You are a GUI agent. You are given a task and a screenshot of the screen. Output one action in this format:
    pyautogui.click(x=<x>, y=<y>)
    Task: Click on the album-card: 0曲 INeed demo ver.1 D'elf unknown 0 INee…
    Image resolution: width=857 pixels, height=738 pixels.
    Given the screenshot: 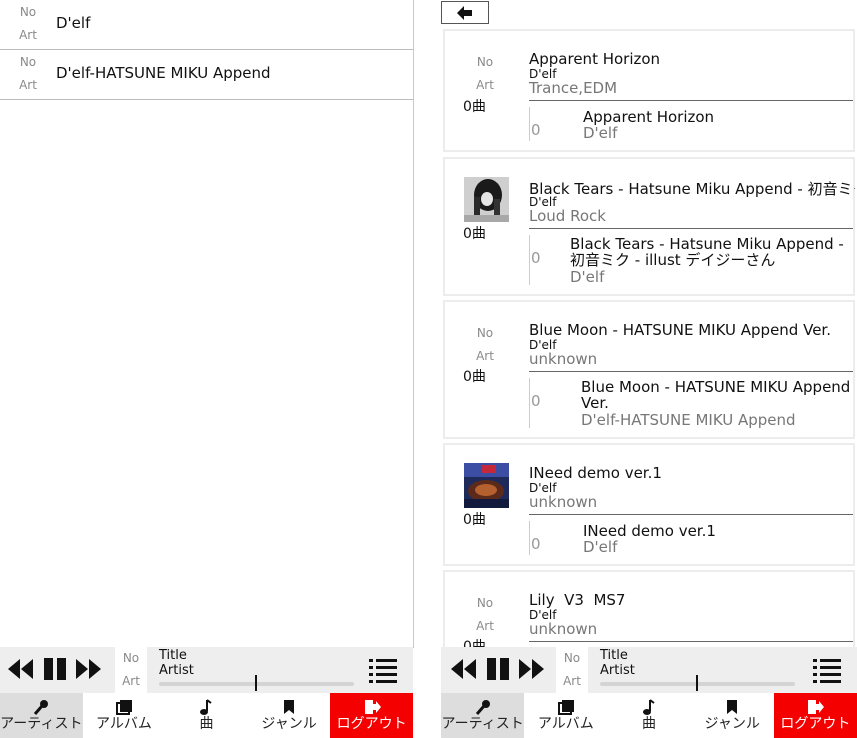 What is the action you would take?
    pyautogui.click(x=649, y=504)
    